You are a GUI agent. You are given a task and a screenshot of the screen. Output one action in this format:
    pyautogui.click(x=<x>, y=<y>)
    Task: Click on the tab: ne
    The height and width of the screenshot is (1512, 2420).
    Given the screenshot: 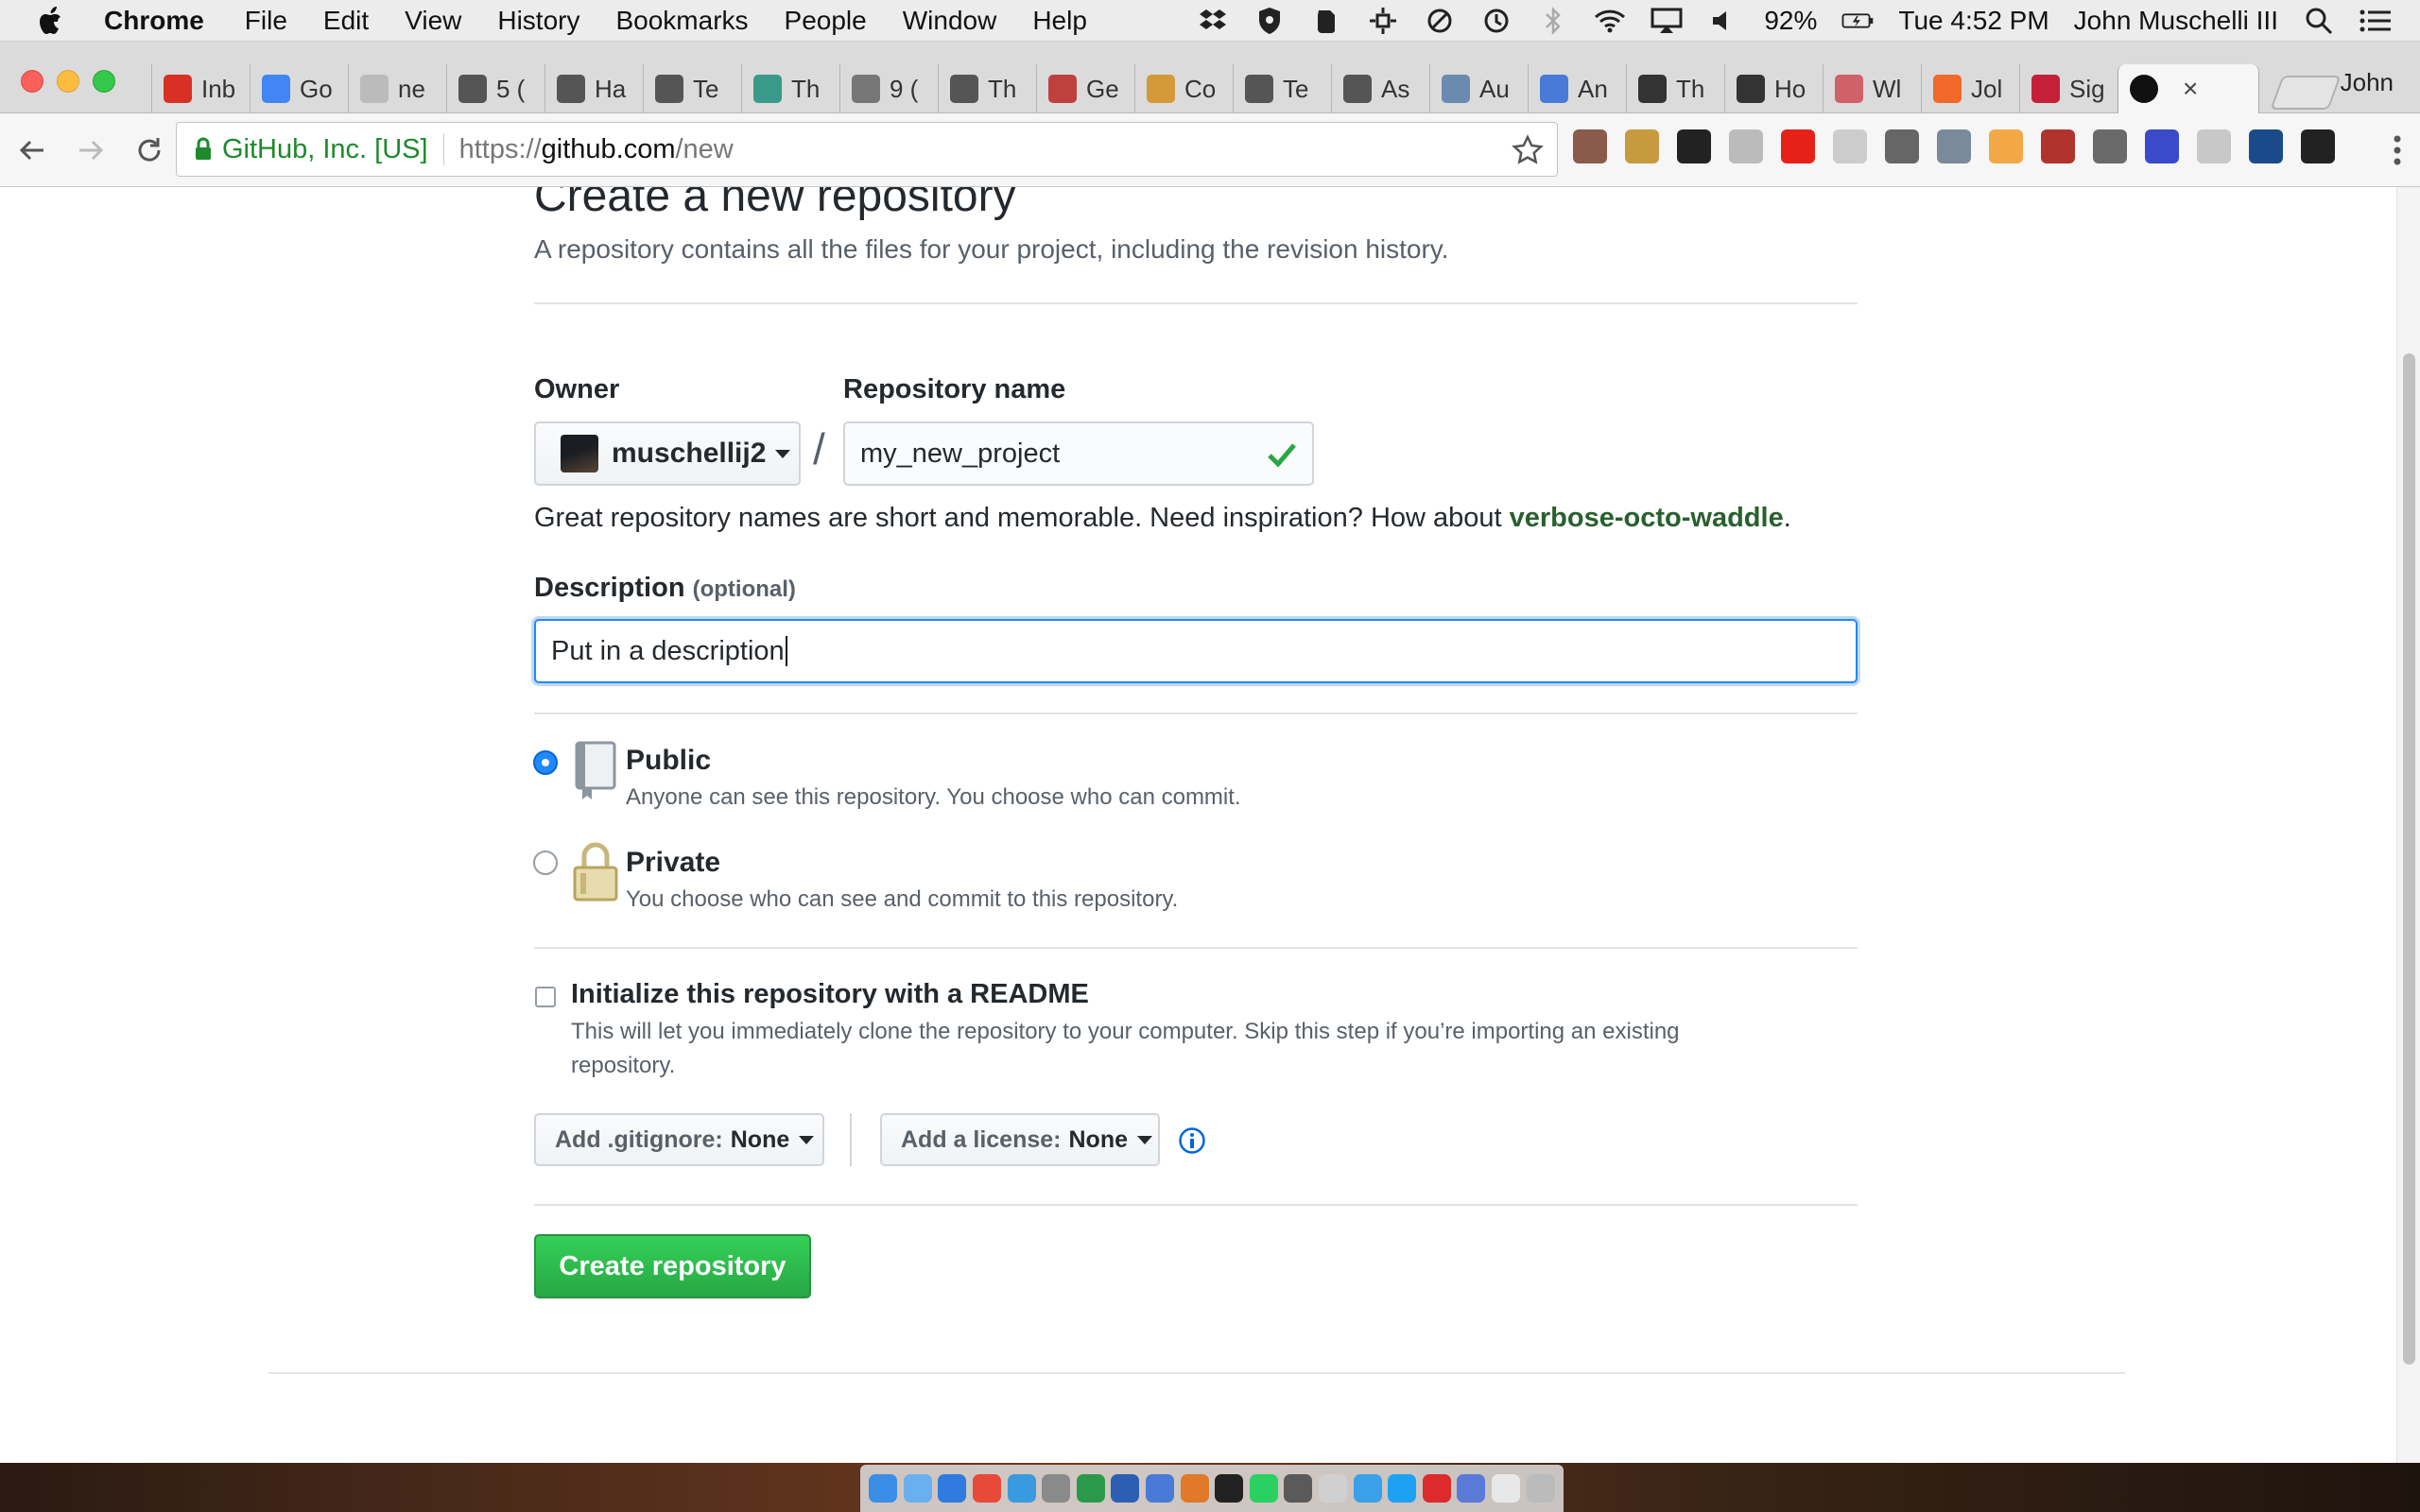 What is the action you would take?
    pyautogui.click(x=397, y=88)
    